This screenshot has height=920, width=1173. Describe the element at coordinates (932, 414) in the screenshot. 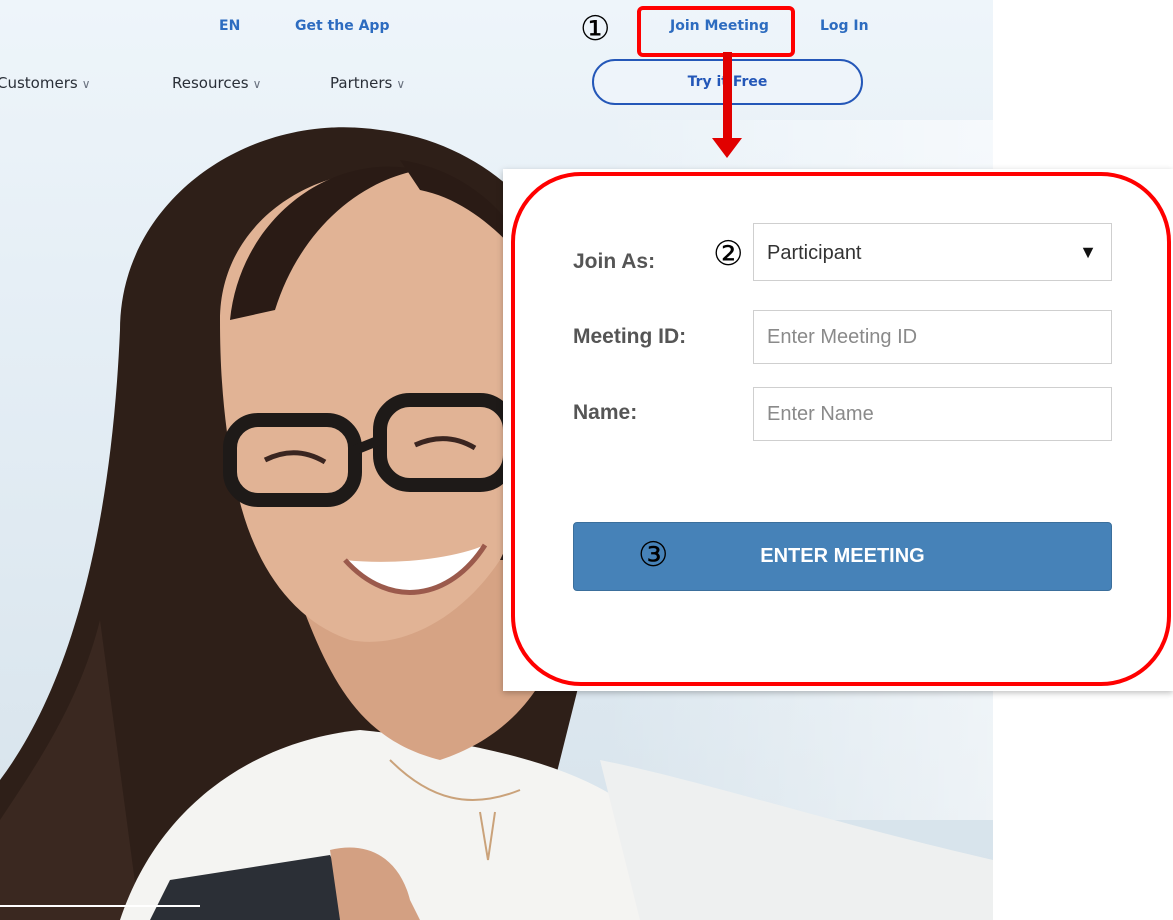

I see `name-input` at that location.